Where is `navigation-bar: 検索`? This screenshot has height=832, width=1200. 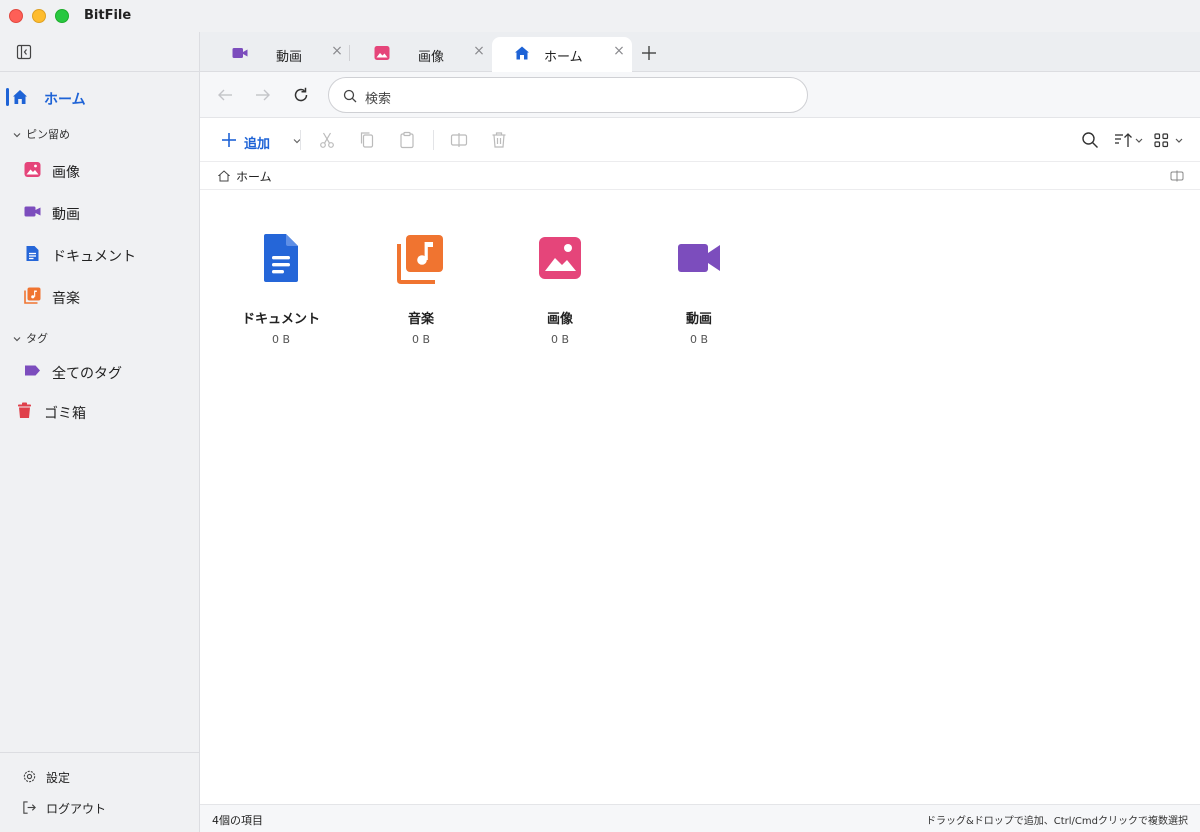 navigation-bar: 検索 is located at coordinates (700, 95).